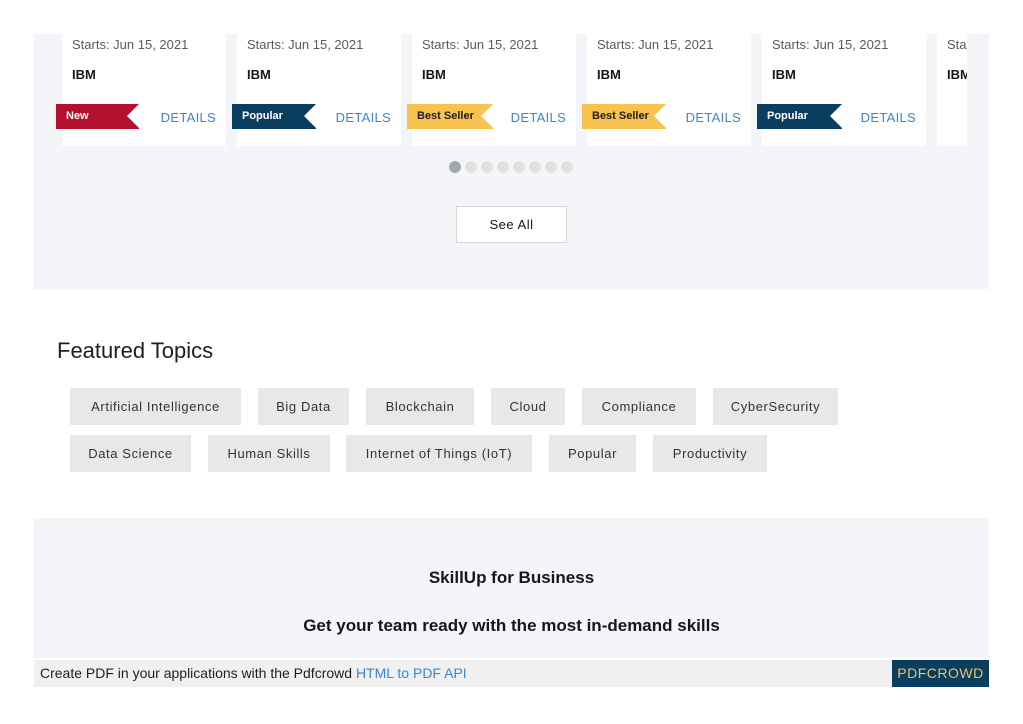  I want to click on business-title: SkillUp for Business, so click(511, 577).